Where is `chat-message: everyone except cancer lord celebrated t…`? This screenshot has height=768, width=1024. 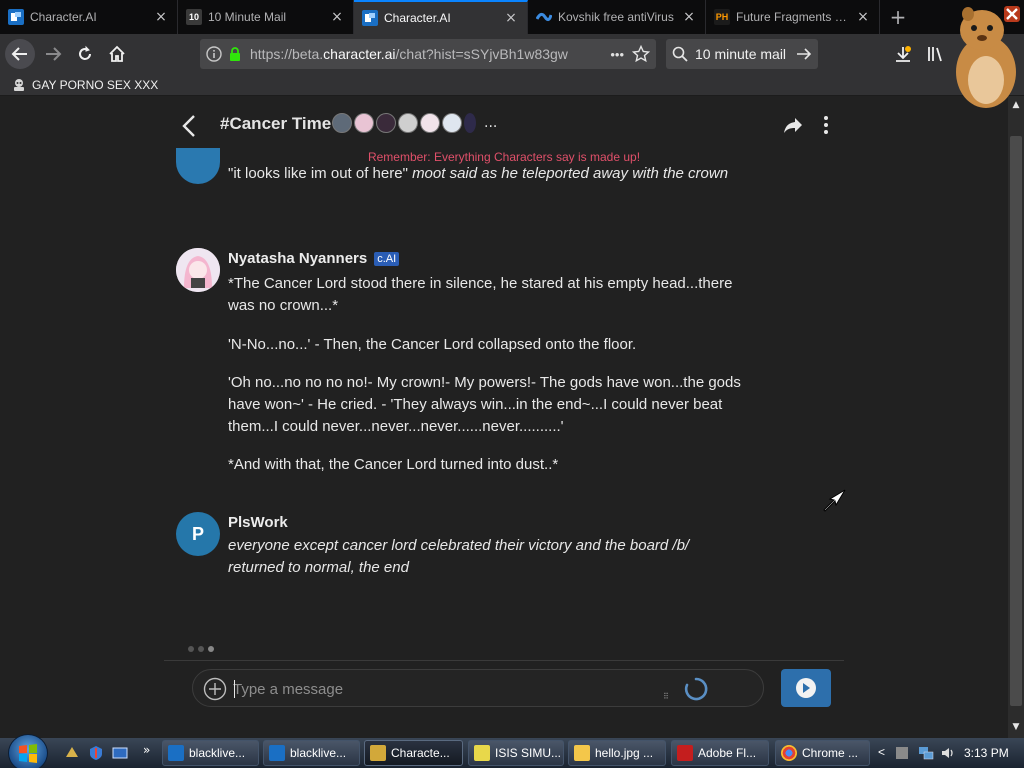 chat-message: everyone except cancer lord celebrated t… is located at coordinates (488, 557).